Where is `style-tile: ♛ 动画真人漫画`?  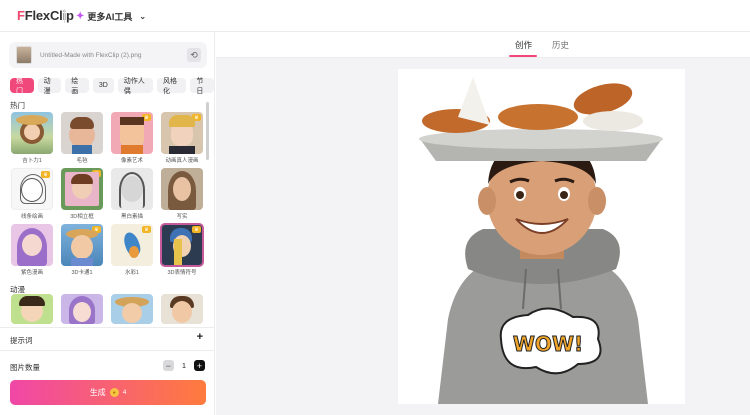 style-tile: ♛ 动画真人漫画 is located at coordinates (182, 138).